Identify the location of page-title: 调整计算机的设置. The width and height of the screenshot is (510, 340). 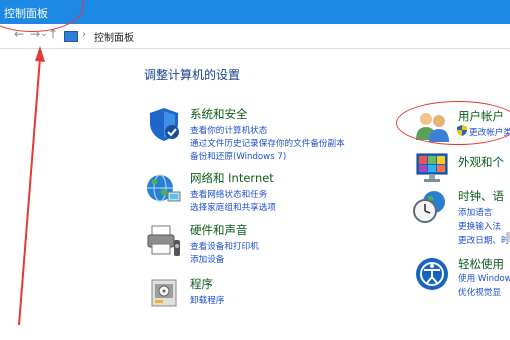
(192, 75).